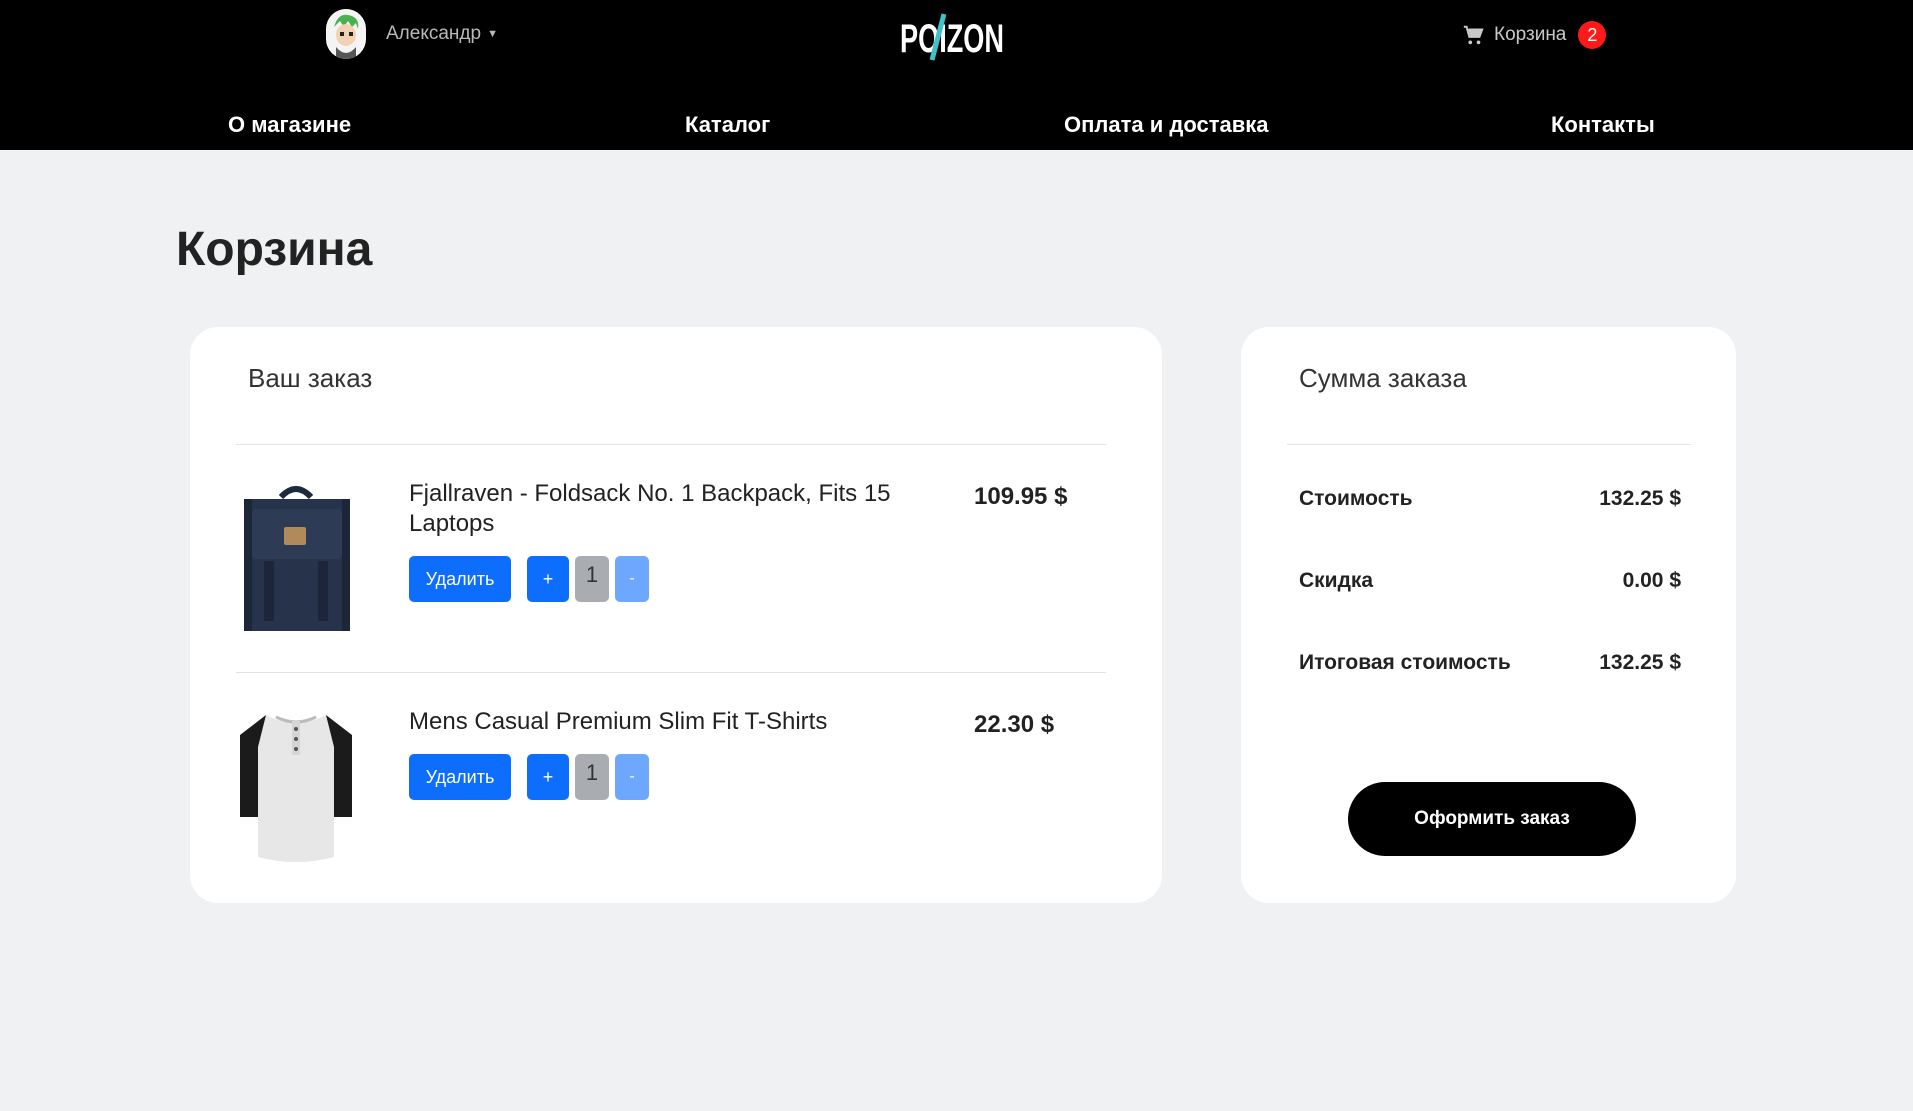 The width and height of the screenshot is (1913, 1111). What do you see at coordinates (1530, 34) in the screenshot?
I see `cart-label: Корзина` at bounding box center [1530, 34].